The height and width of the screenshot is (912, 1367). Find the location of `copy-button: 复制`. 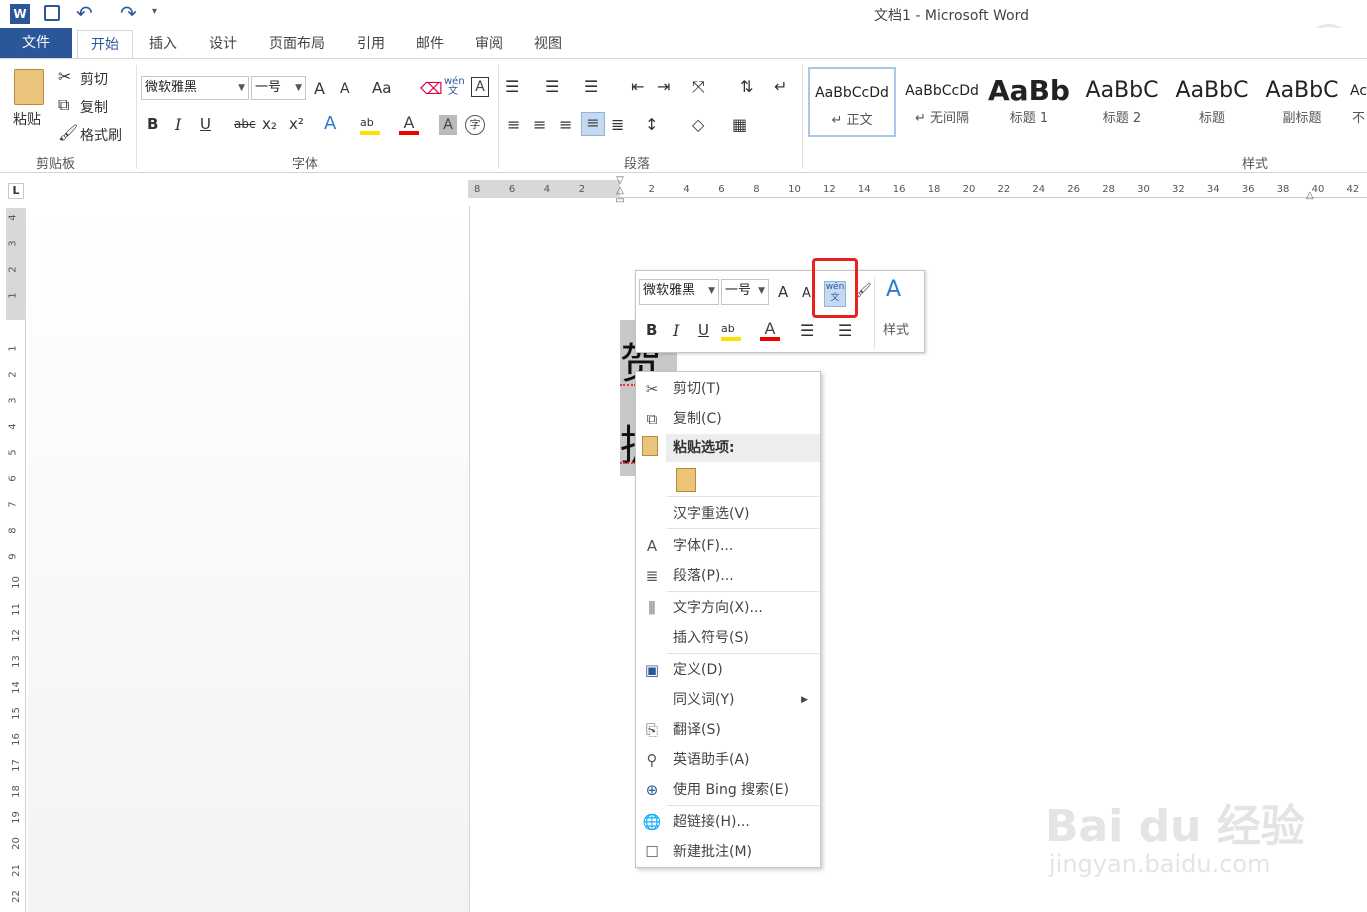

copy-button: 复制 is located at coordinates (94, 107).